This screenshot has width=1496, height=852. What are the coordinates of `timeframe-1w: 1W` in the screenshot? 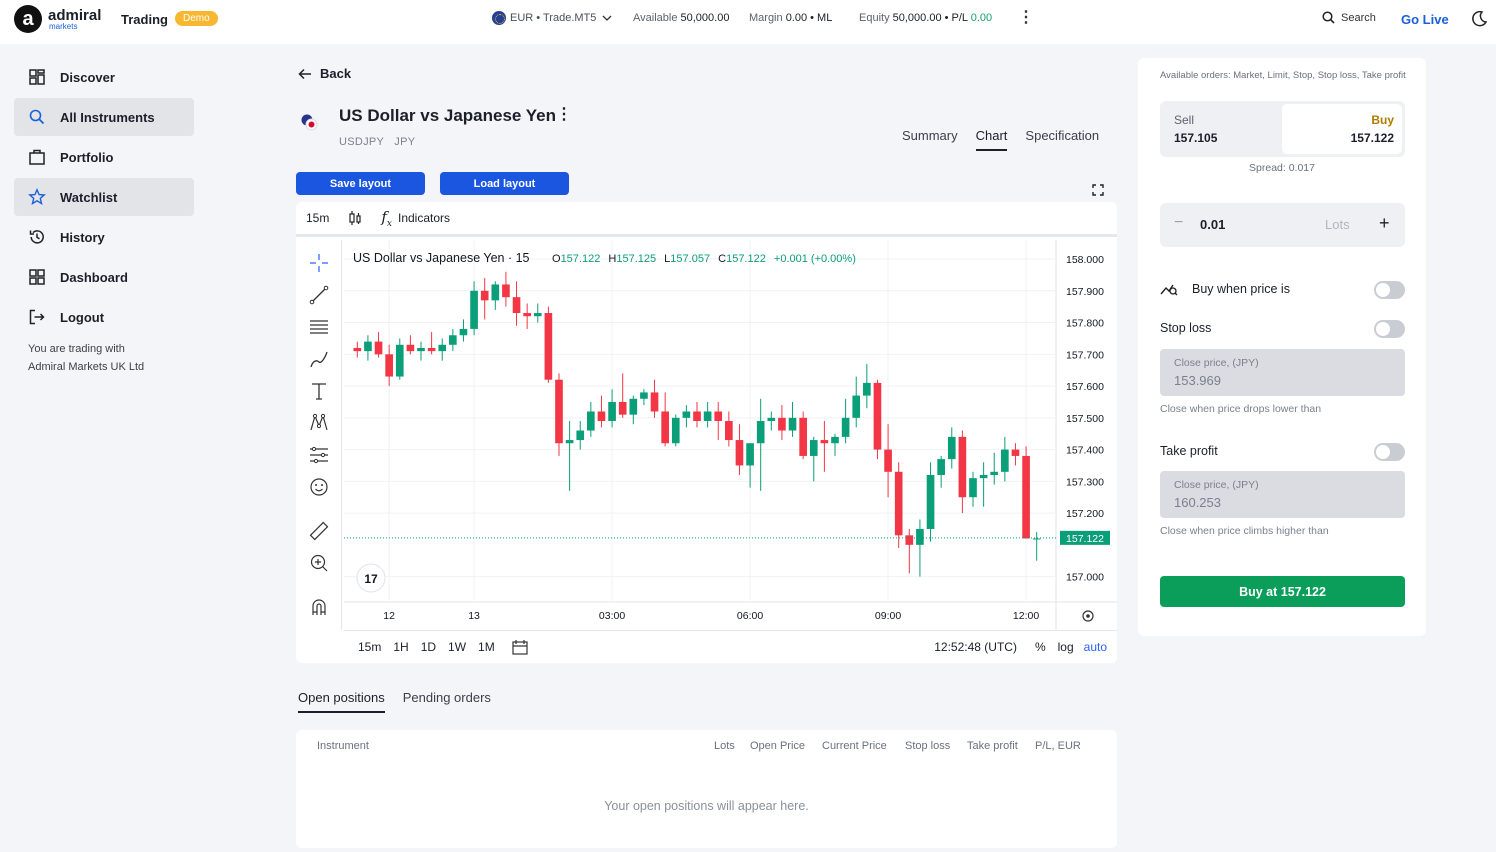 It's located at (457, 647).